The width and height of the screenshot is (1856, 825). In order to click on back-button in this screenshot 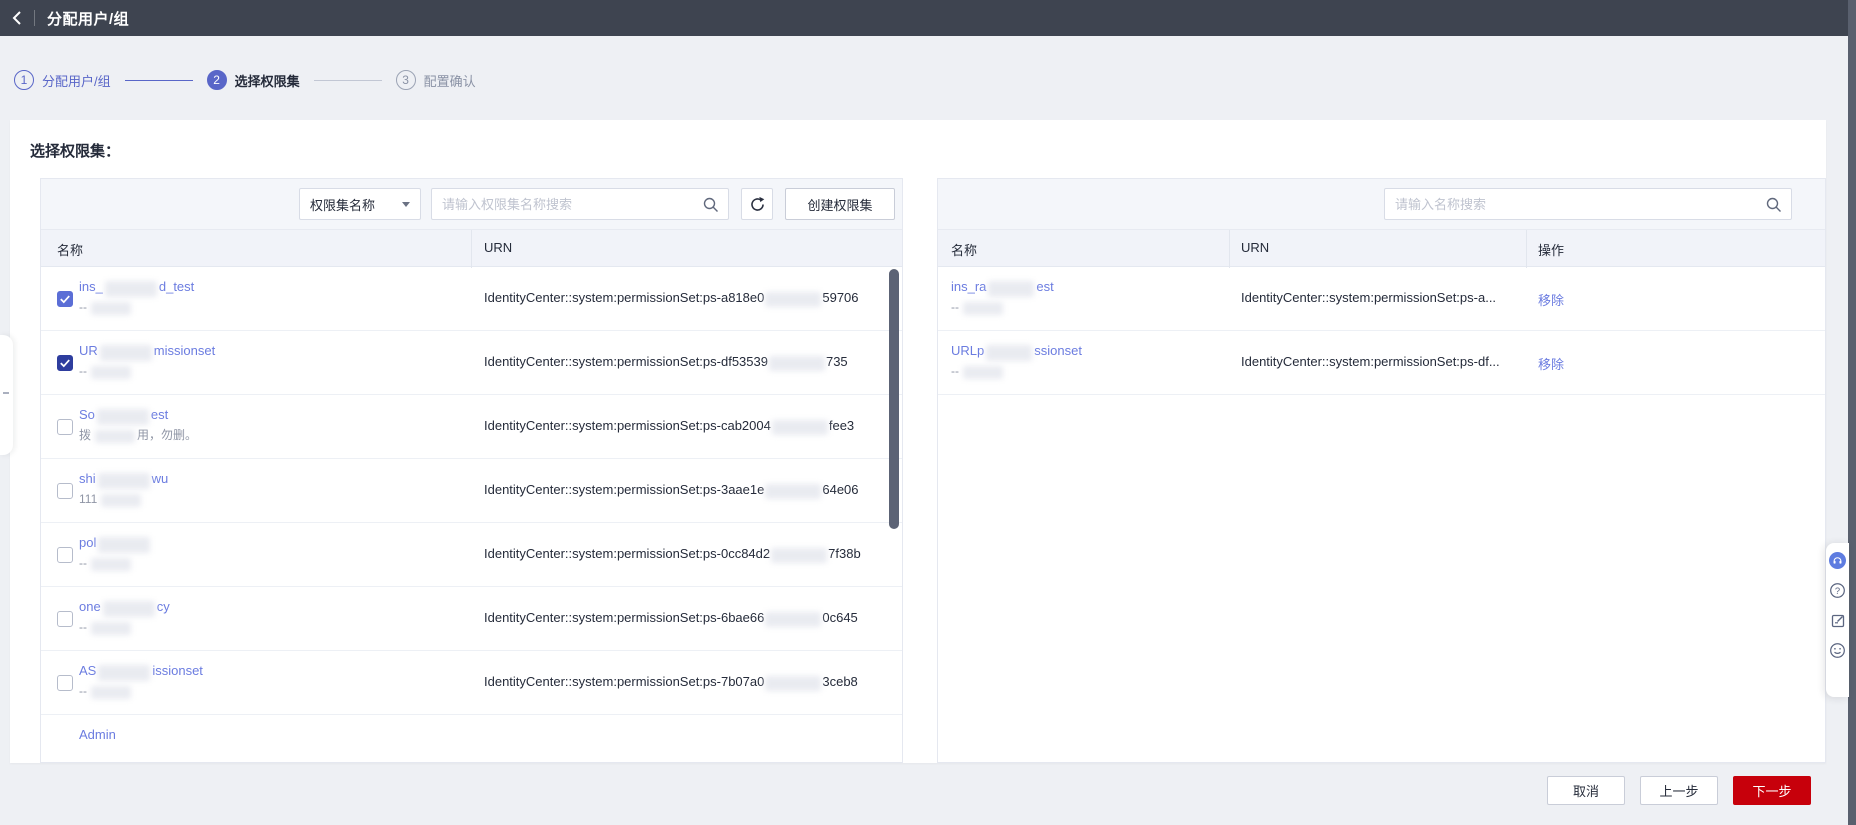, I will do `click(17, 18)`.